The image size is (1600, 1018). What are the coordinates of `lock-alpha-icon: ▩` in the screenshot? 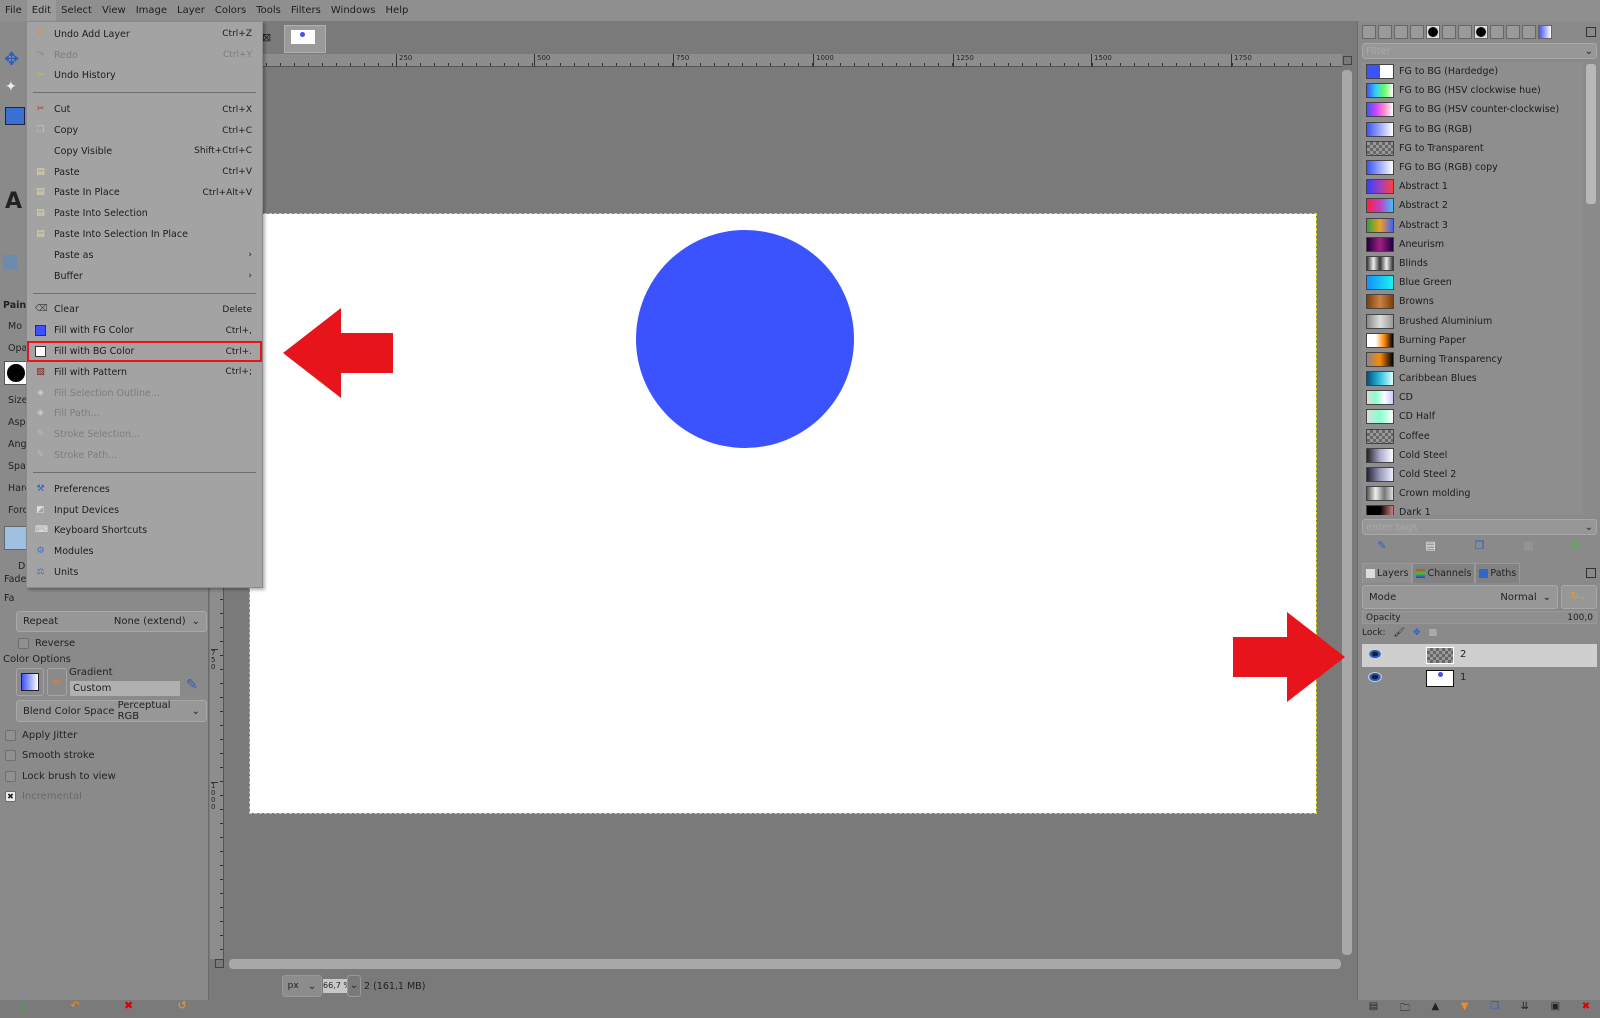 It's located at (1433, 633).